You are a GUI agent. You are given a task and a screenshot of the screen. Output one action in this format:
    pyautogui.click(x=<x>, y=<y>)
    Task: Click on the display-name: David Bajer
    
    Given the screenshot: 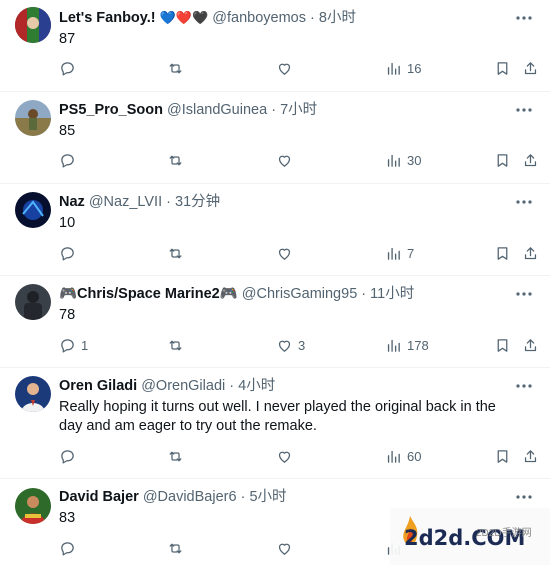 What is the action you would take?
    pyautogui.click(x=99, y=497)
    